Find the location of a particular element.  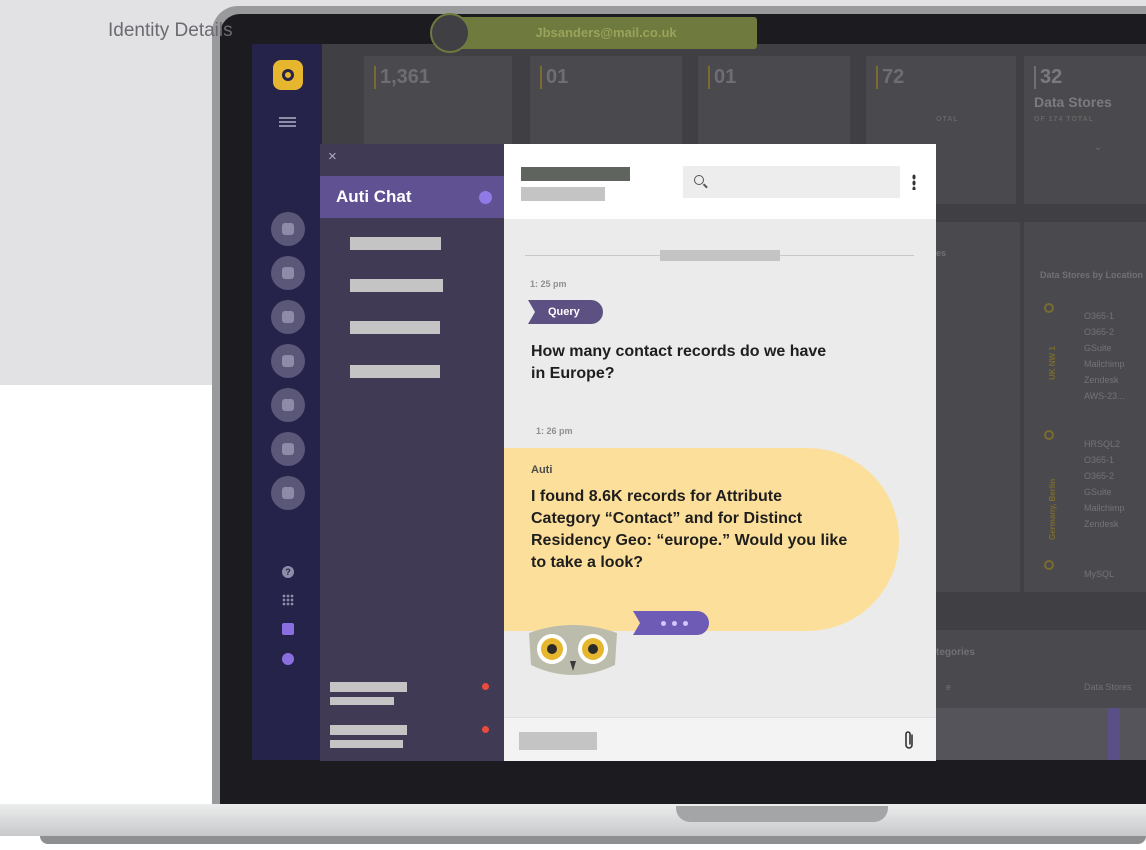

stat-card-data-stores: 32 Data Stores OF 174 TOTAL ⌄ is located at coordinates (1085, 130).